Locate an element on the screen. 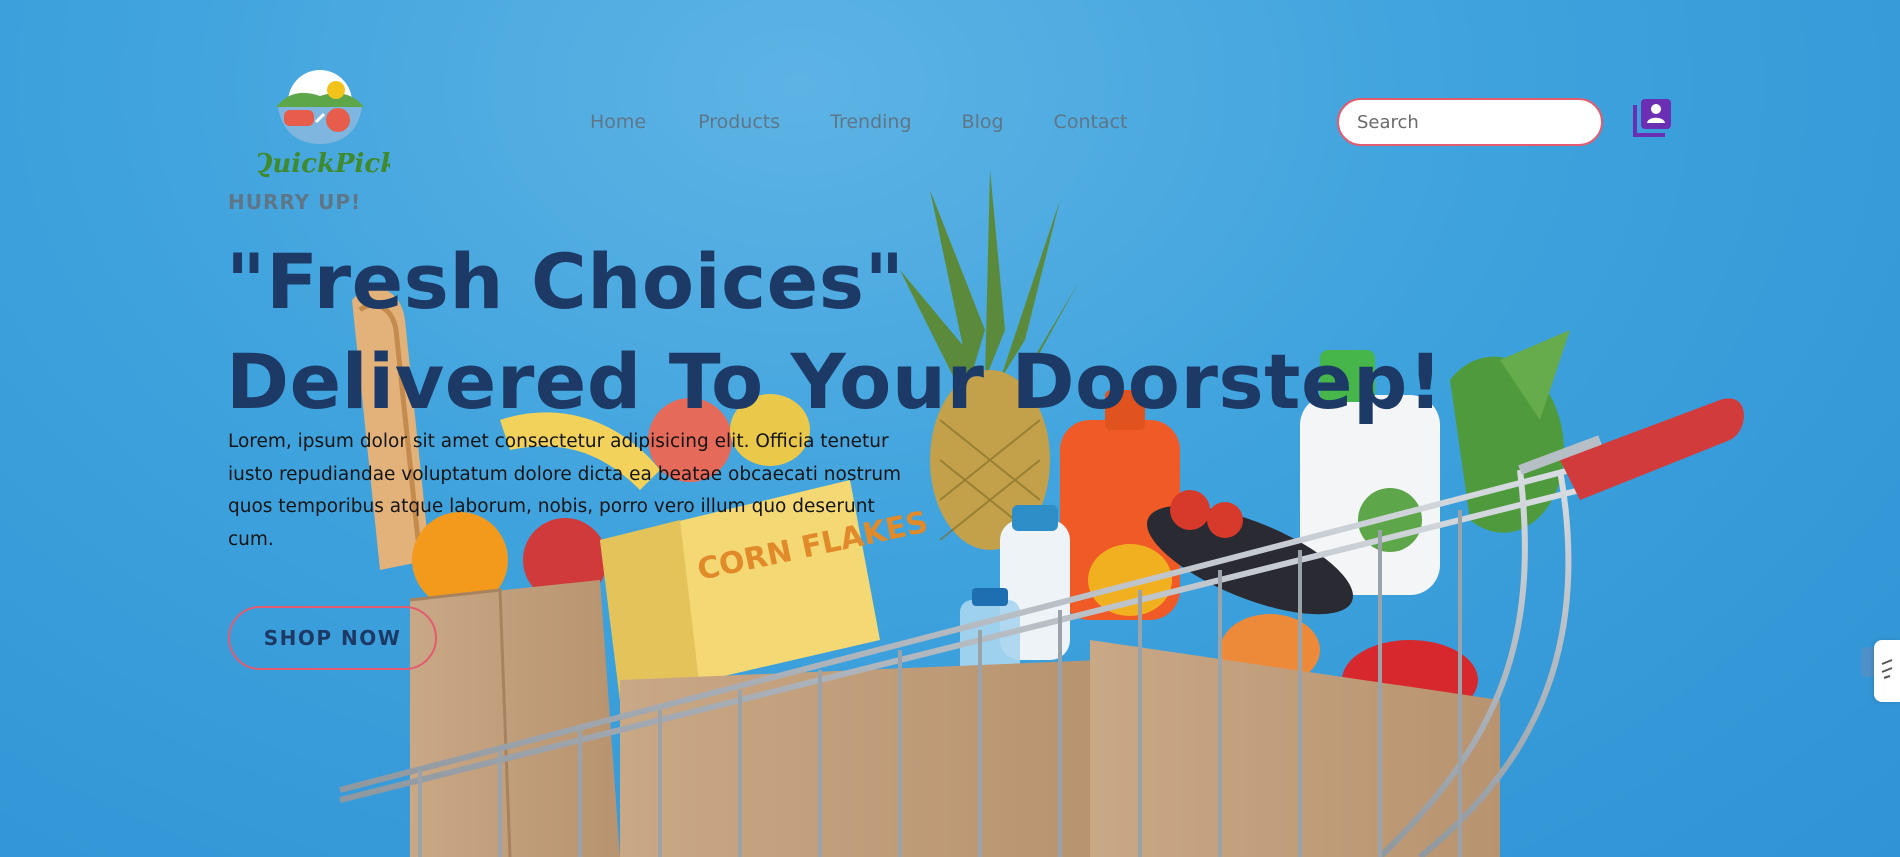 The width and height of the screenshot is (1900, 857). nav-products-link: Products is located at coordinates (739, 122).